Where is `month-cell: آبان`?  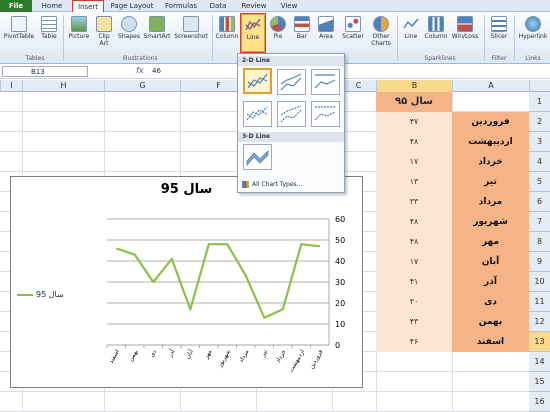
month-cell: آبان is located at coordinates (490, 262).